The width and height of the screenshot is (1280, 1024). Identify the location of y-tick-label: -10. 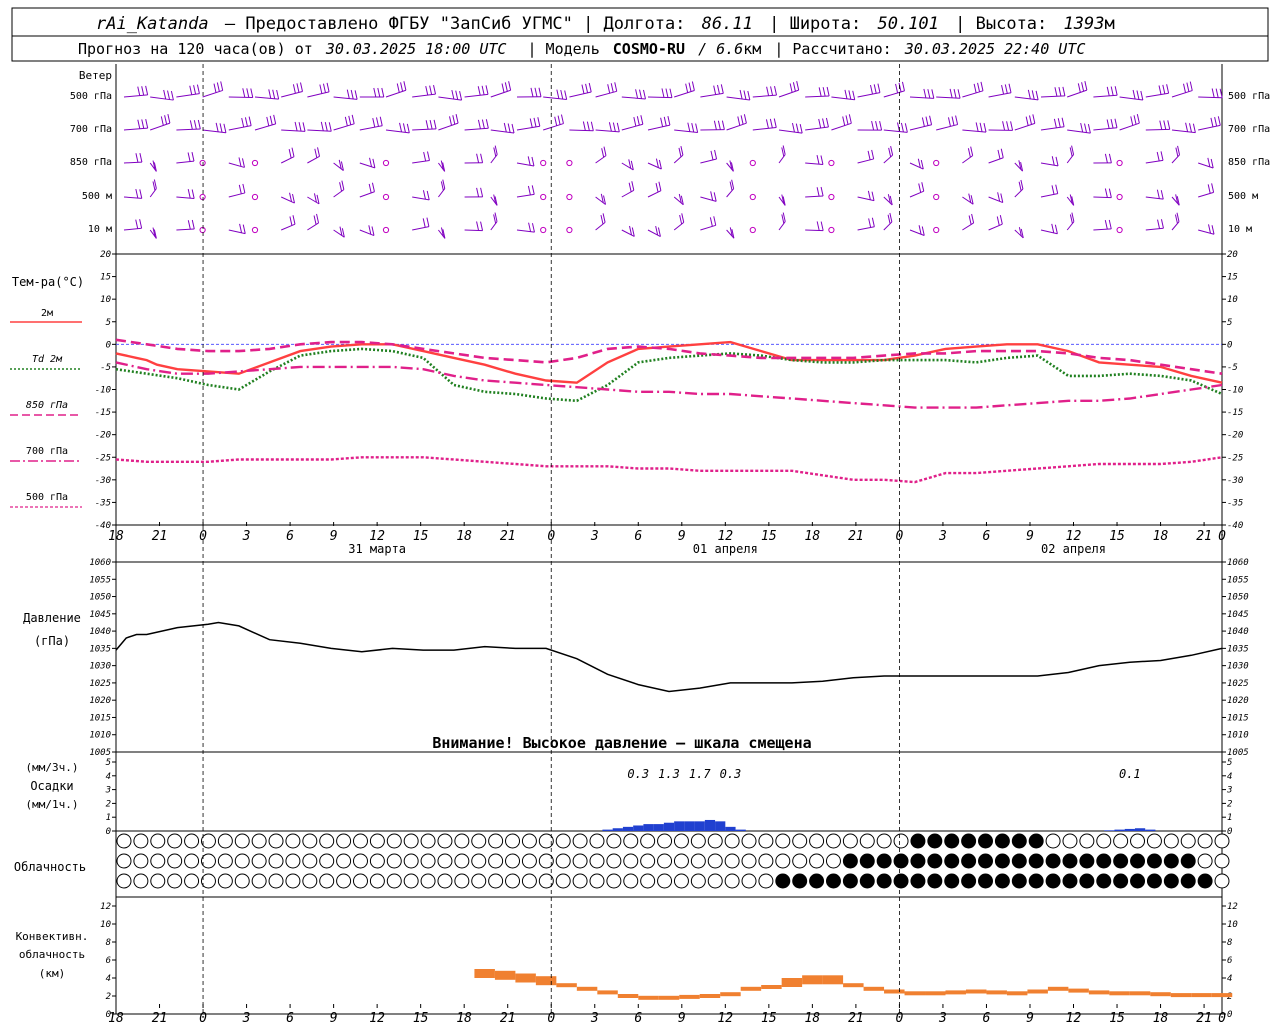
(103, 391).